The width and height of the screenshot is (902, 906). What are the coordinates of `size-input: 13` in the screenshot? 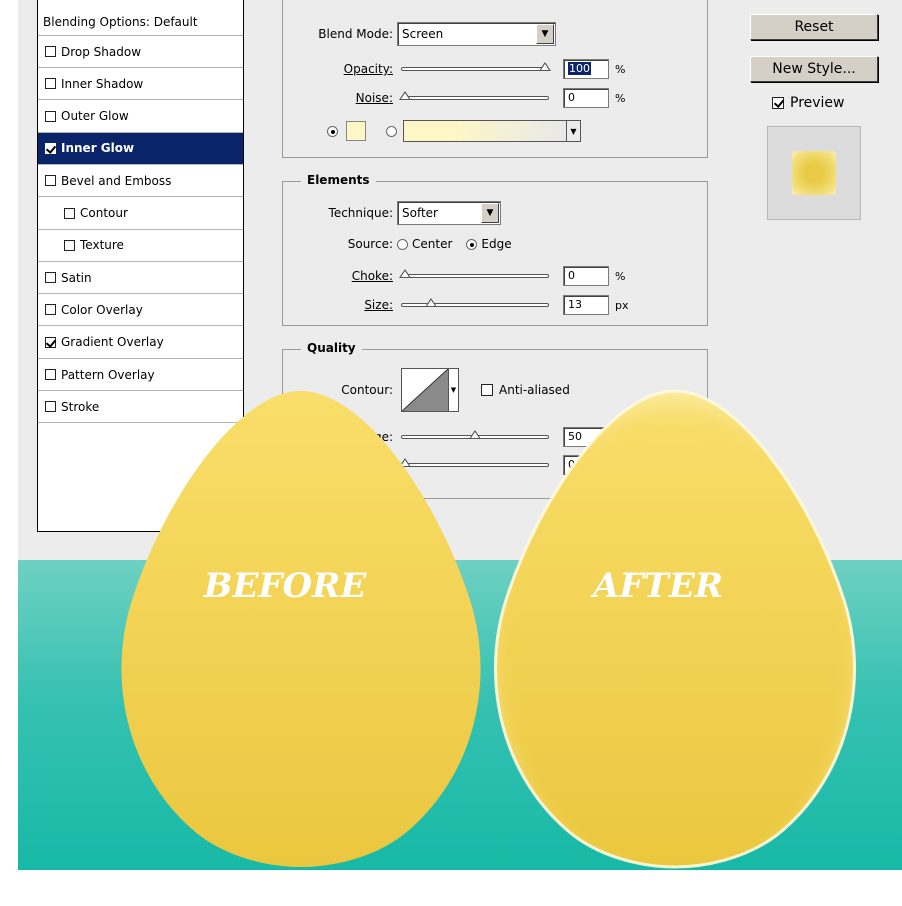 It's located at (586, 305).